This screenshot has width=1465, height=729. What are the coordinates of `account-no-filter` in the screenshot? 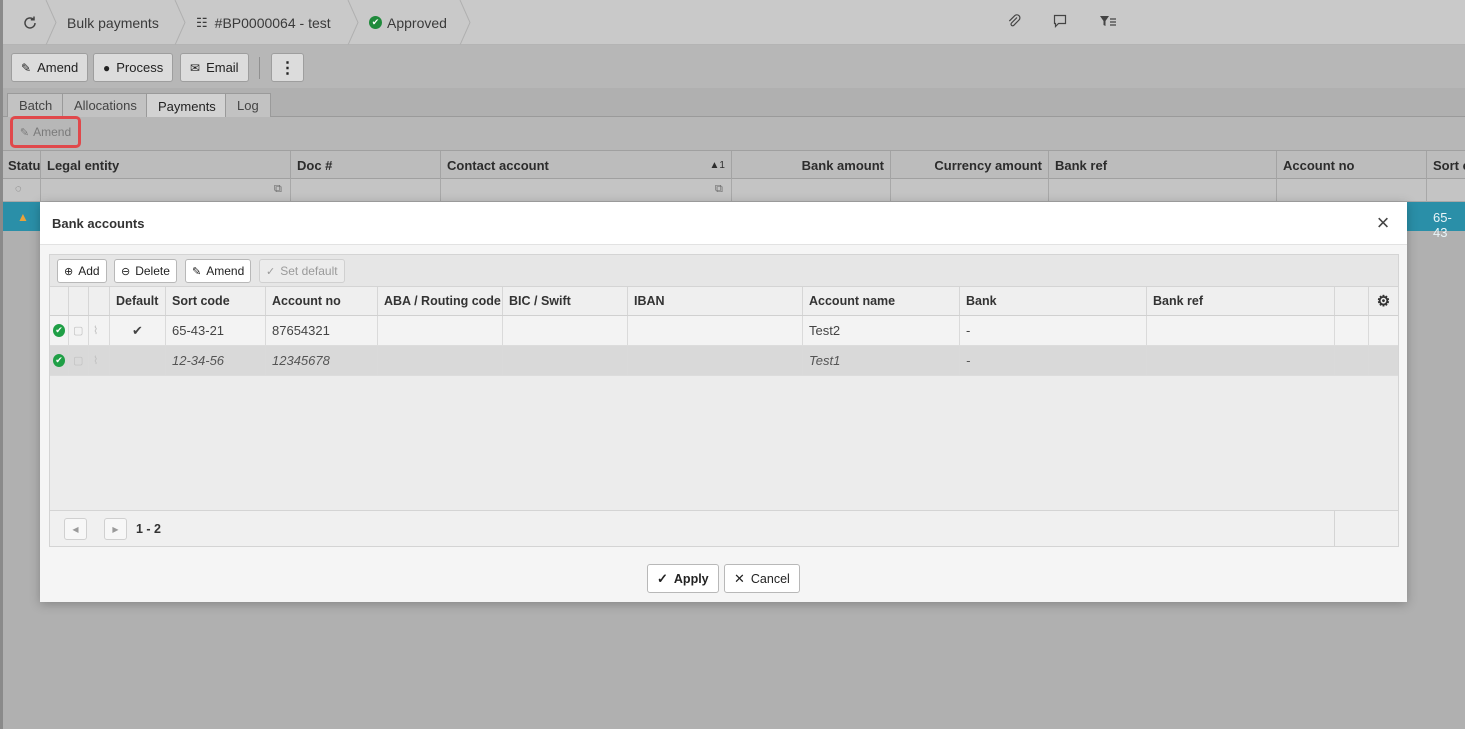 It's located at (1352, 190).